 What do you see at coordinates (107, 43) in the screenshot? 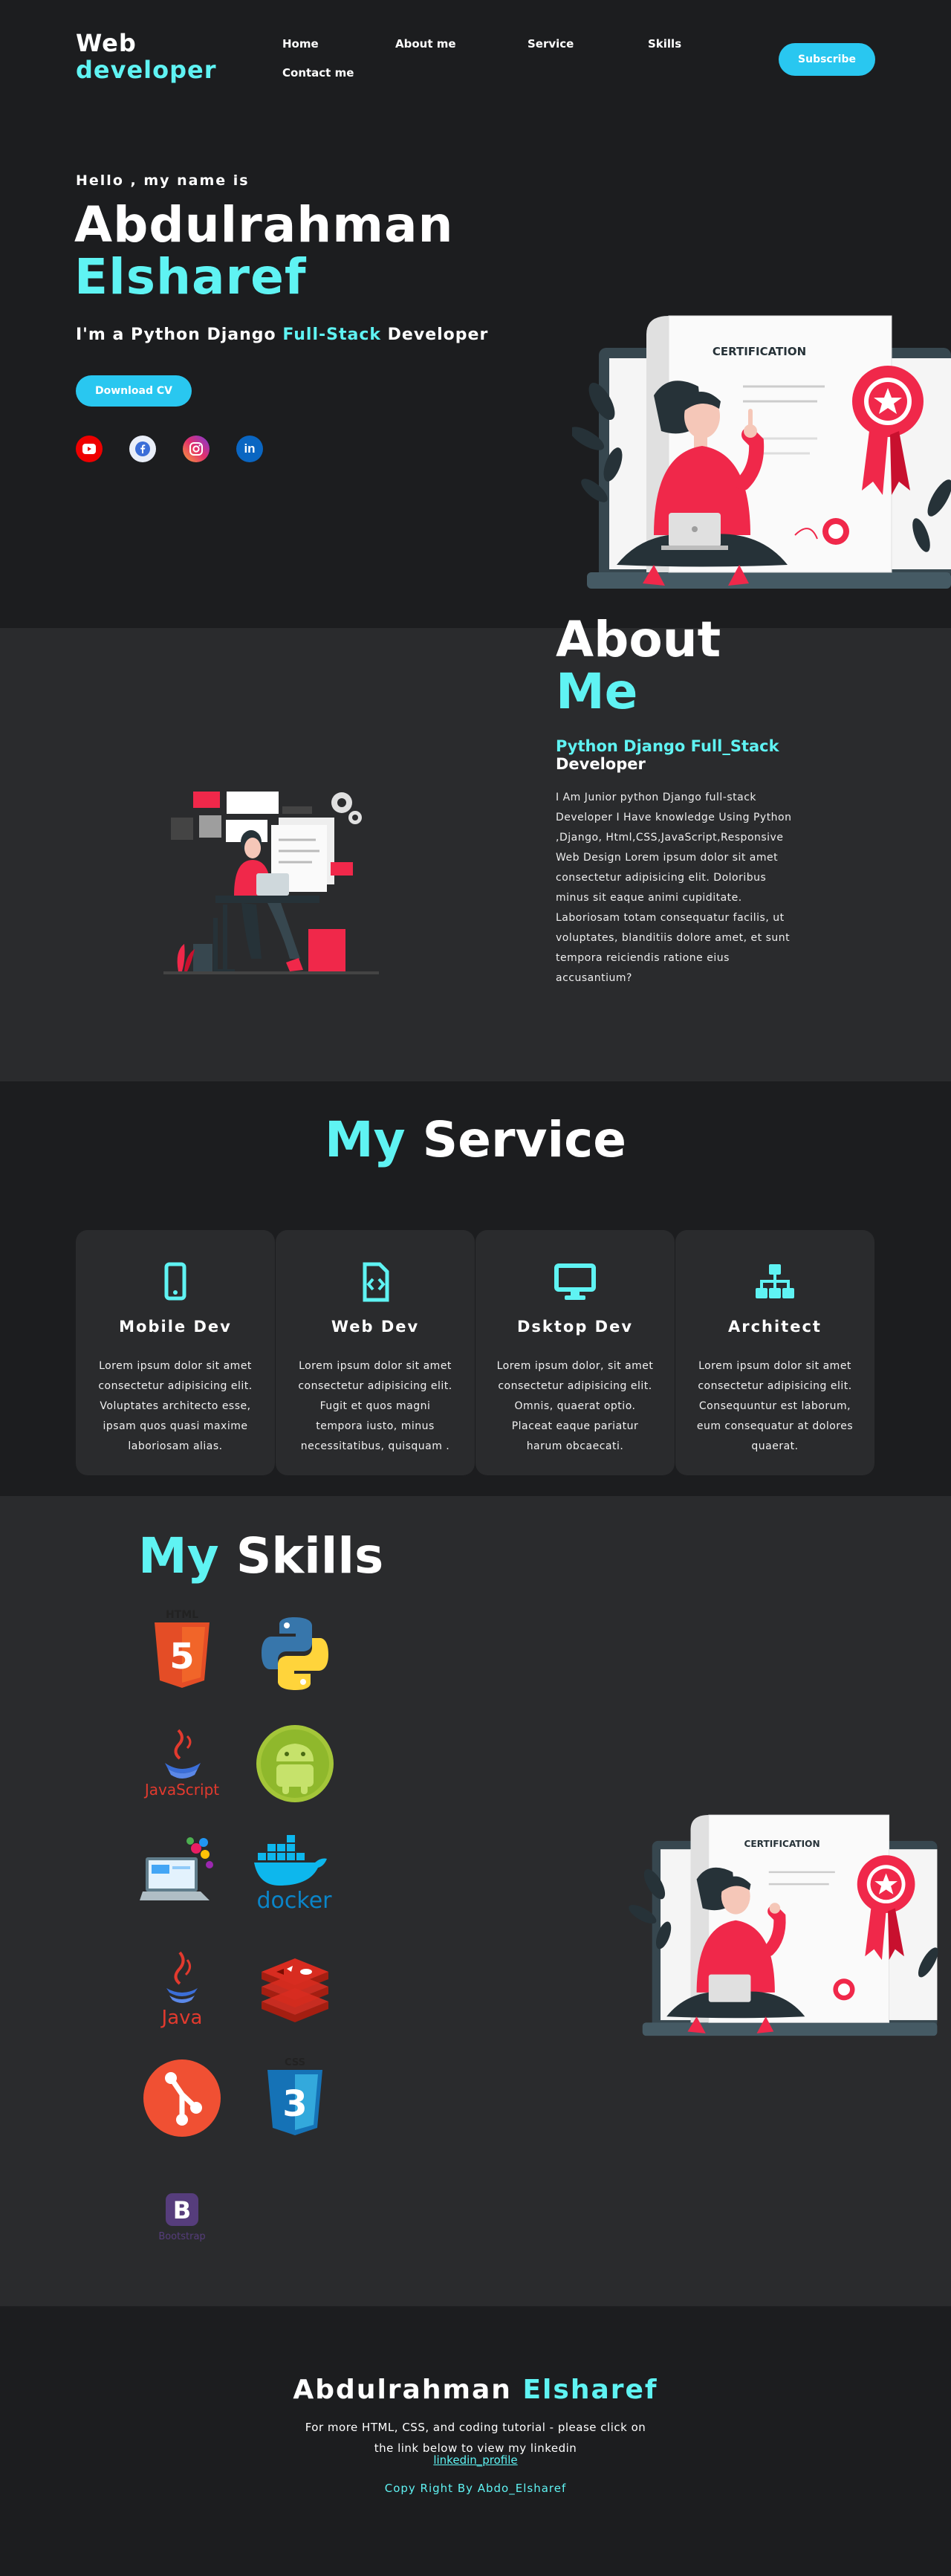
I see `logo-line1: Web` at bounding box center [107, 43].